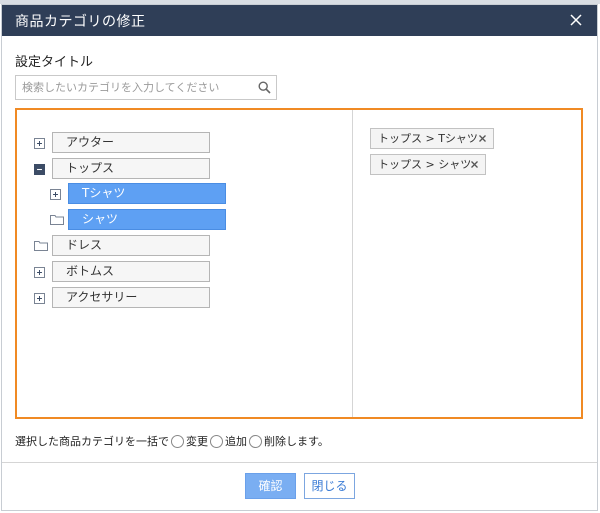 The width and height of the screenshot is (600, 513). Describe the element at coordinates (92, 441) in the screenshot. I see `bulk-prefix-text: 選択した商品カテゴリを一括で` at that location.